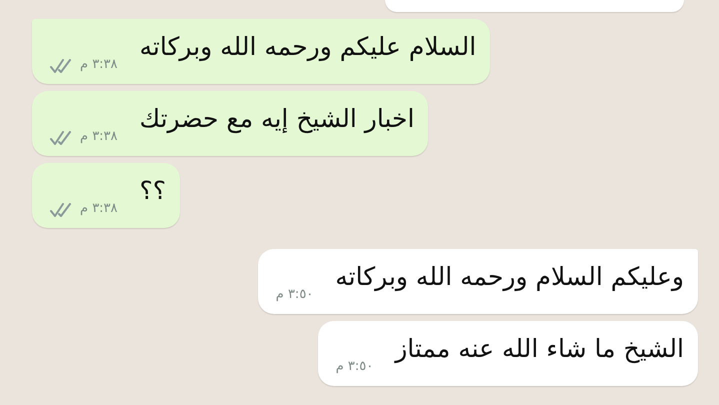 The image size is (719, 405). What do you see at coordinates (153, 191) in the screenshot?
I see `message-text: ؟؟` at bounding box center [153, 191].